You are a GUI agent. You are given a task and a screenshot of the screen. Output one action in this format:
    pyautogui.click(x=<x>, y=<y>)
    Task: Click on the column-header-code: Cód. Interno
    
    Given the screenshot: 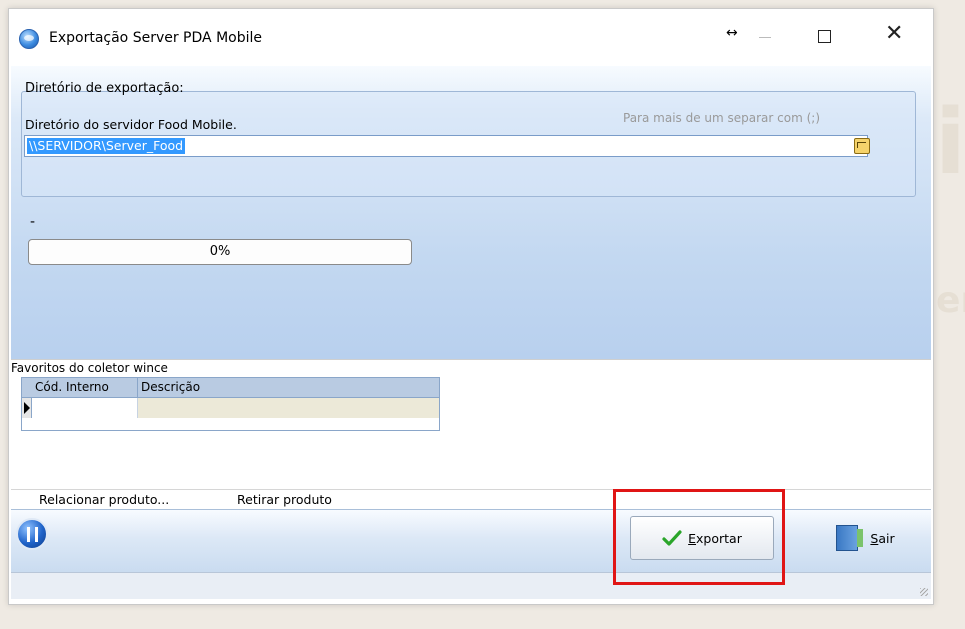 What is the action you would take?
    pyautogui.click(x=85, y=387)
    